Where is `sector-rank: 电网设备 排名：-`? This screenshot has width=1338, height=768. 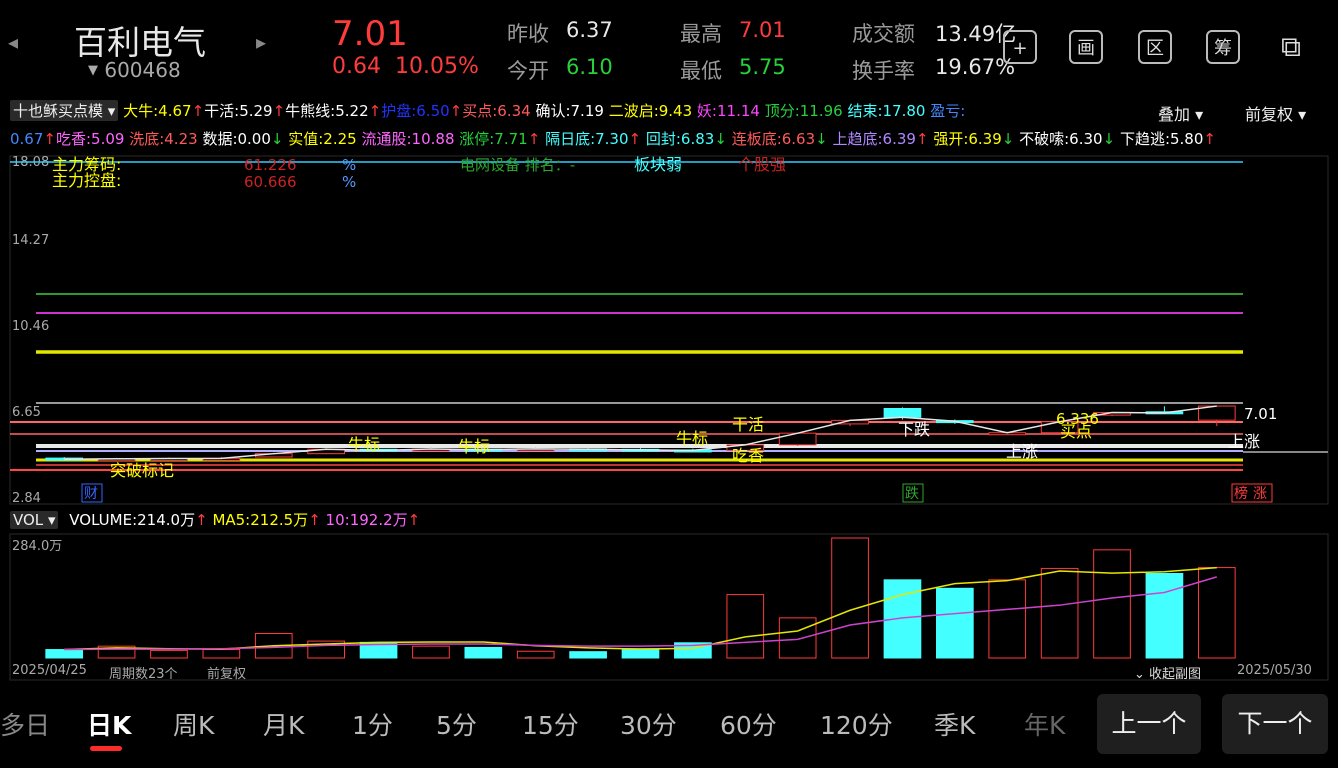 sector-rank: 电网设备 排名：- is located at coordinates (517, 165).